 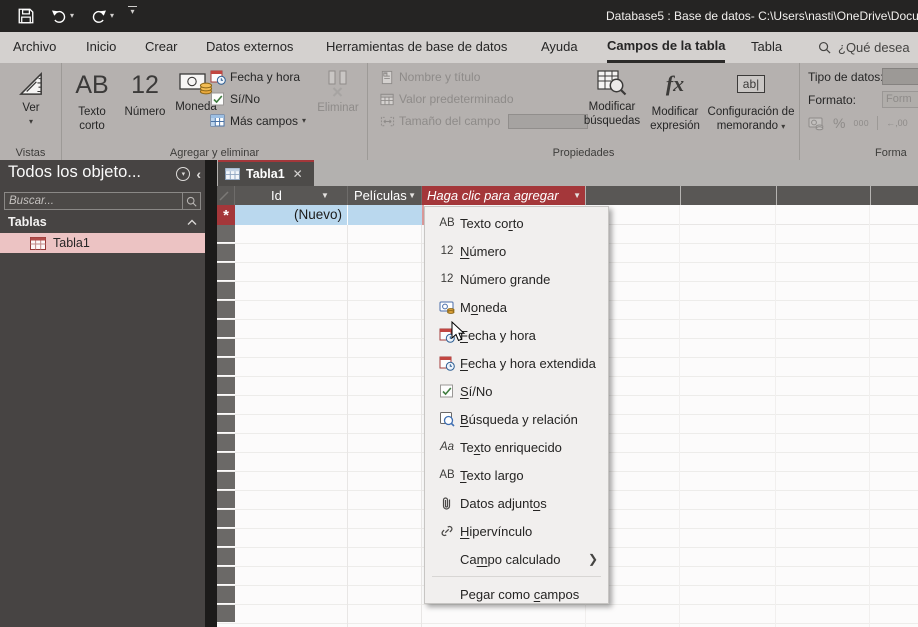 What do you see at coordinates (516, 307) in the screenshot?
I see `menu-item-moneda: Moneda` at bounding box center [516, 307].